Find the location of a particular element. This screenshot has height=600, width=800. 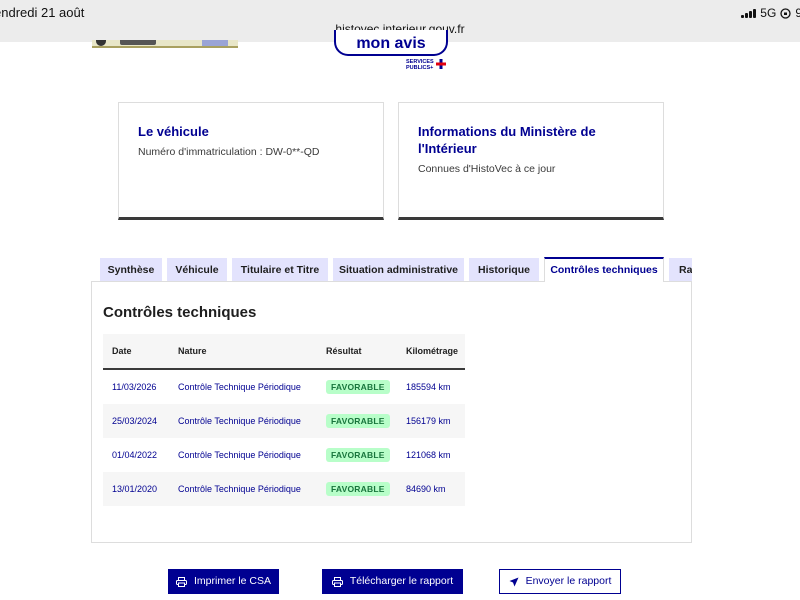

row-date: 11/03/2026 is located at coordinates (134, 387).